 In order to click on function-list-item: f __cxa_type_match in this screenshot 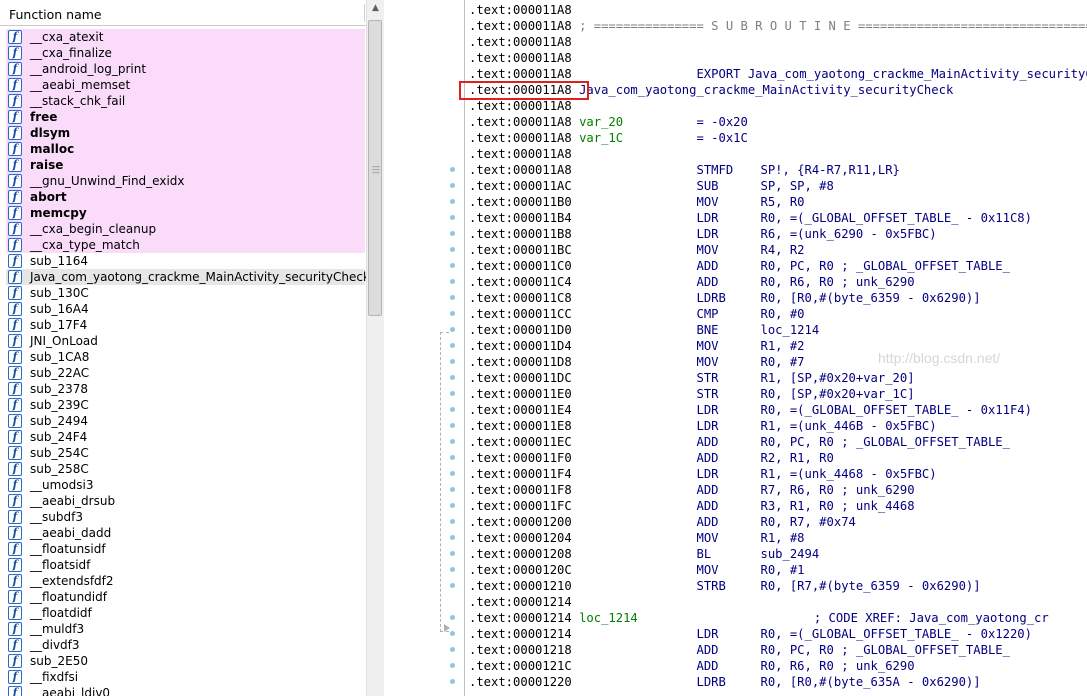, I will do `click(185, 245)`.